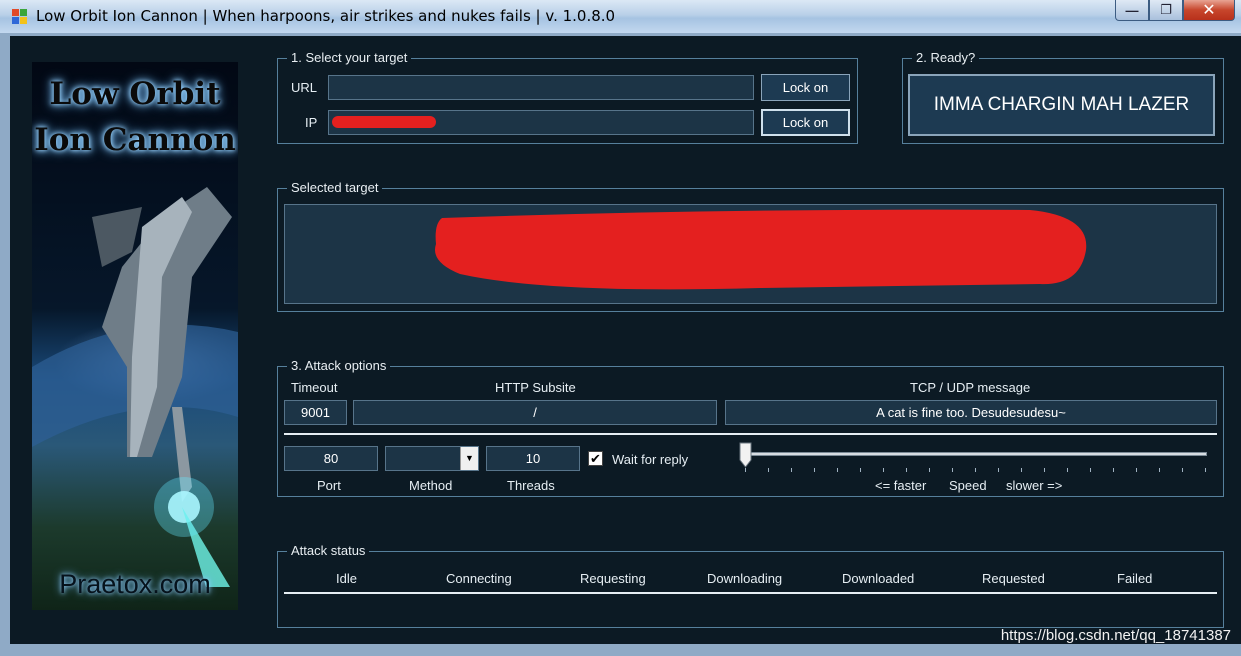 The width and height of the screenshot is (1241, 656). I want to click on tcp-udp-message-input: A cat is fine too. Desudesudesu~, so click(971, 412).